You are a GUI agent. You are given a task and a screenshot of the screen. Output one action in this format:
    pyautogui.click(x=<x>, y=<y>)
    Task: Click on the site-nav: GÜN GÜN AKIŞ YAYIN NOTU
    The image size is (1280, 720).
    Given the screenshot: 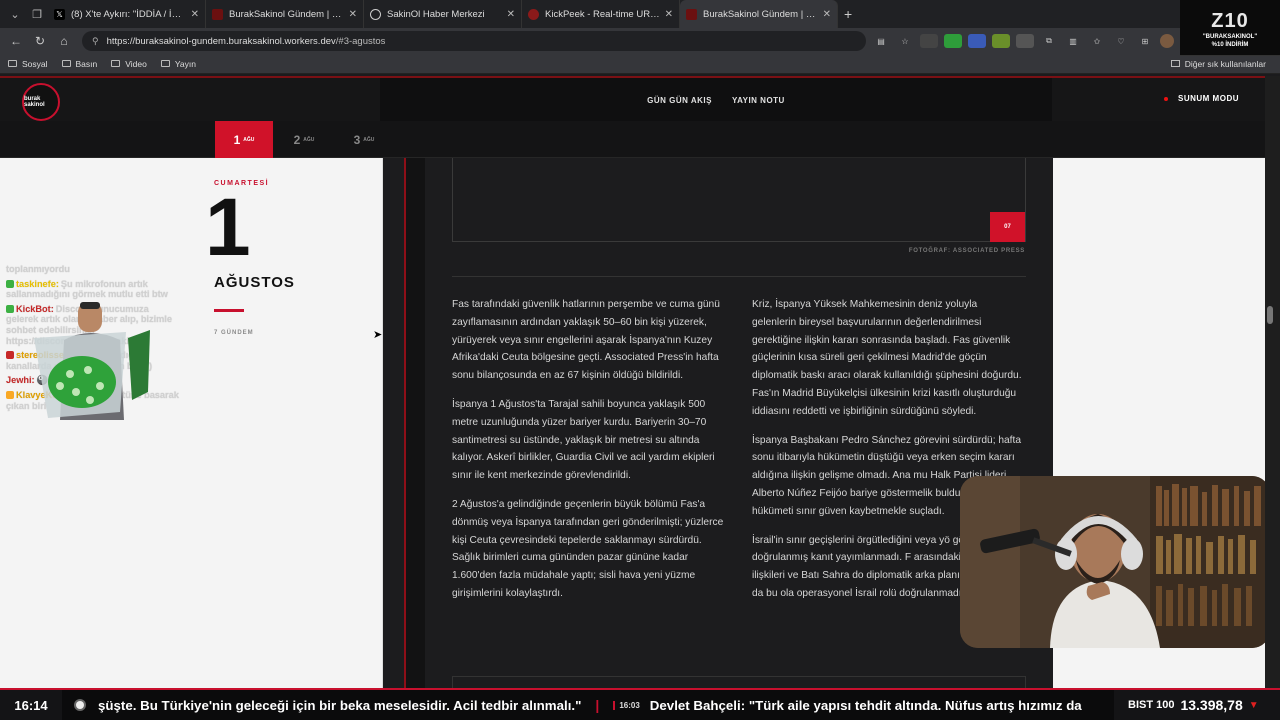 What is the action you would take?
    pyautogui.click(x=716, y=100)
    